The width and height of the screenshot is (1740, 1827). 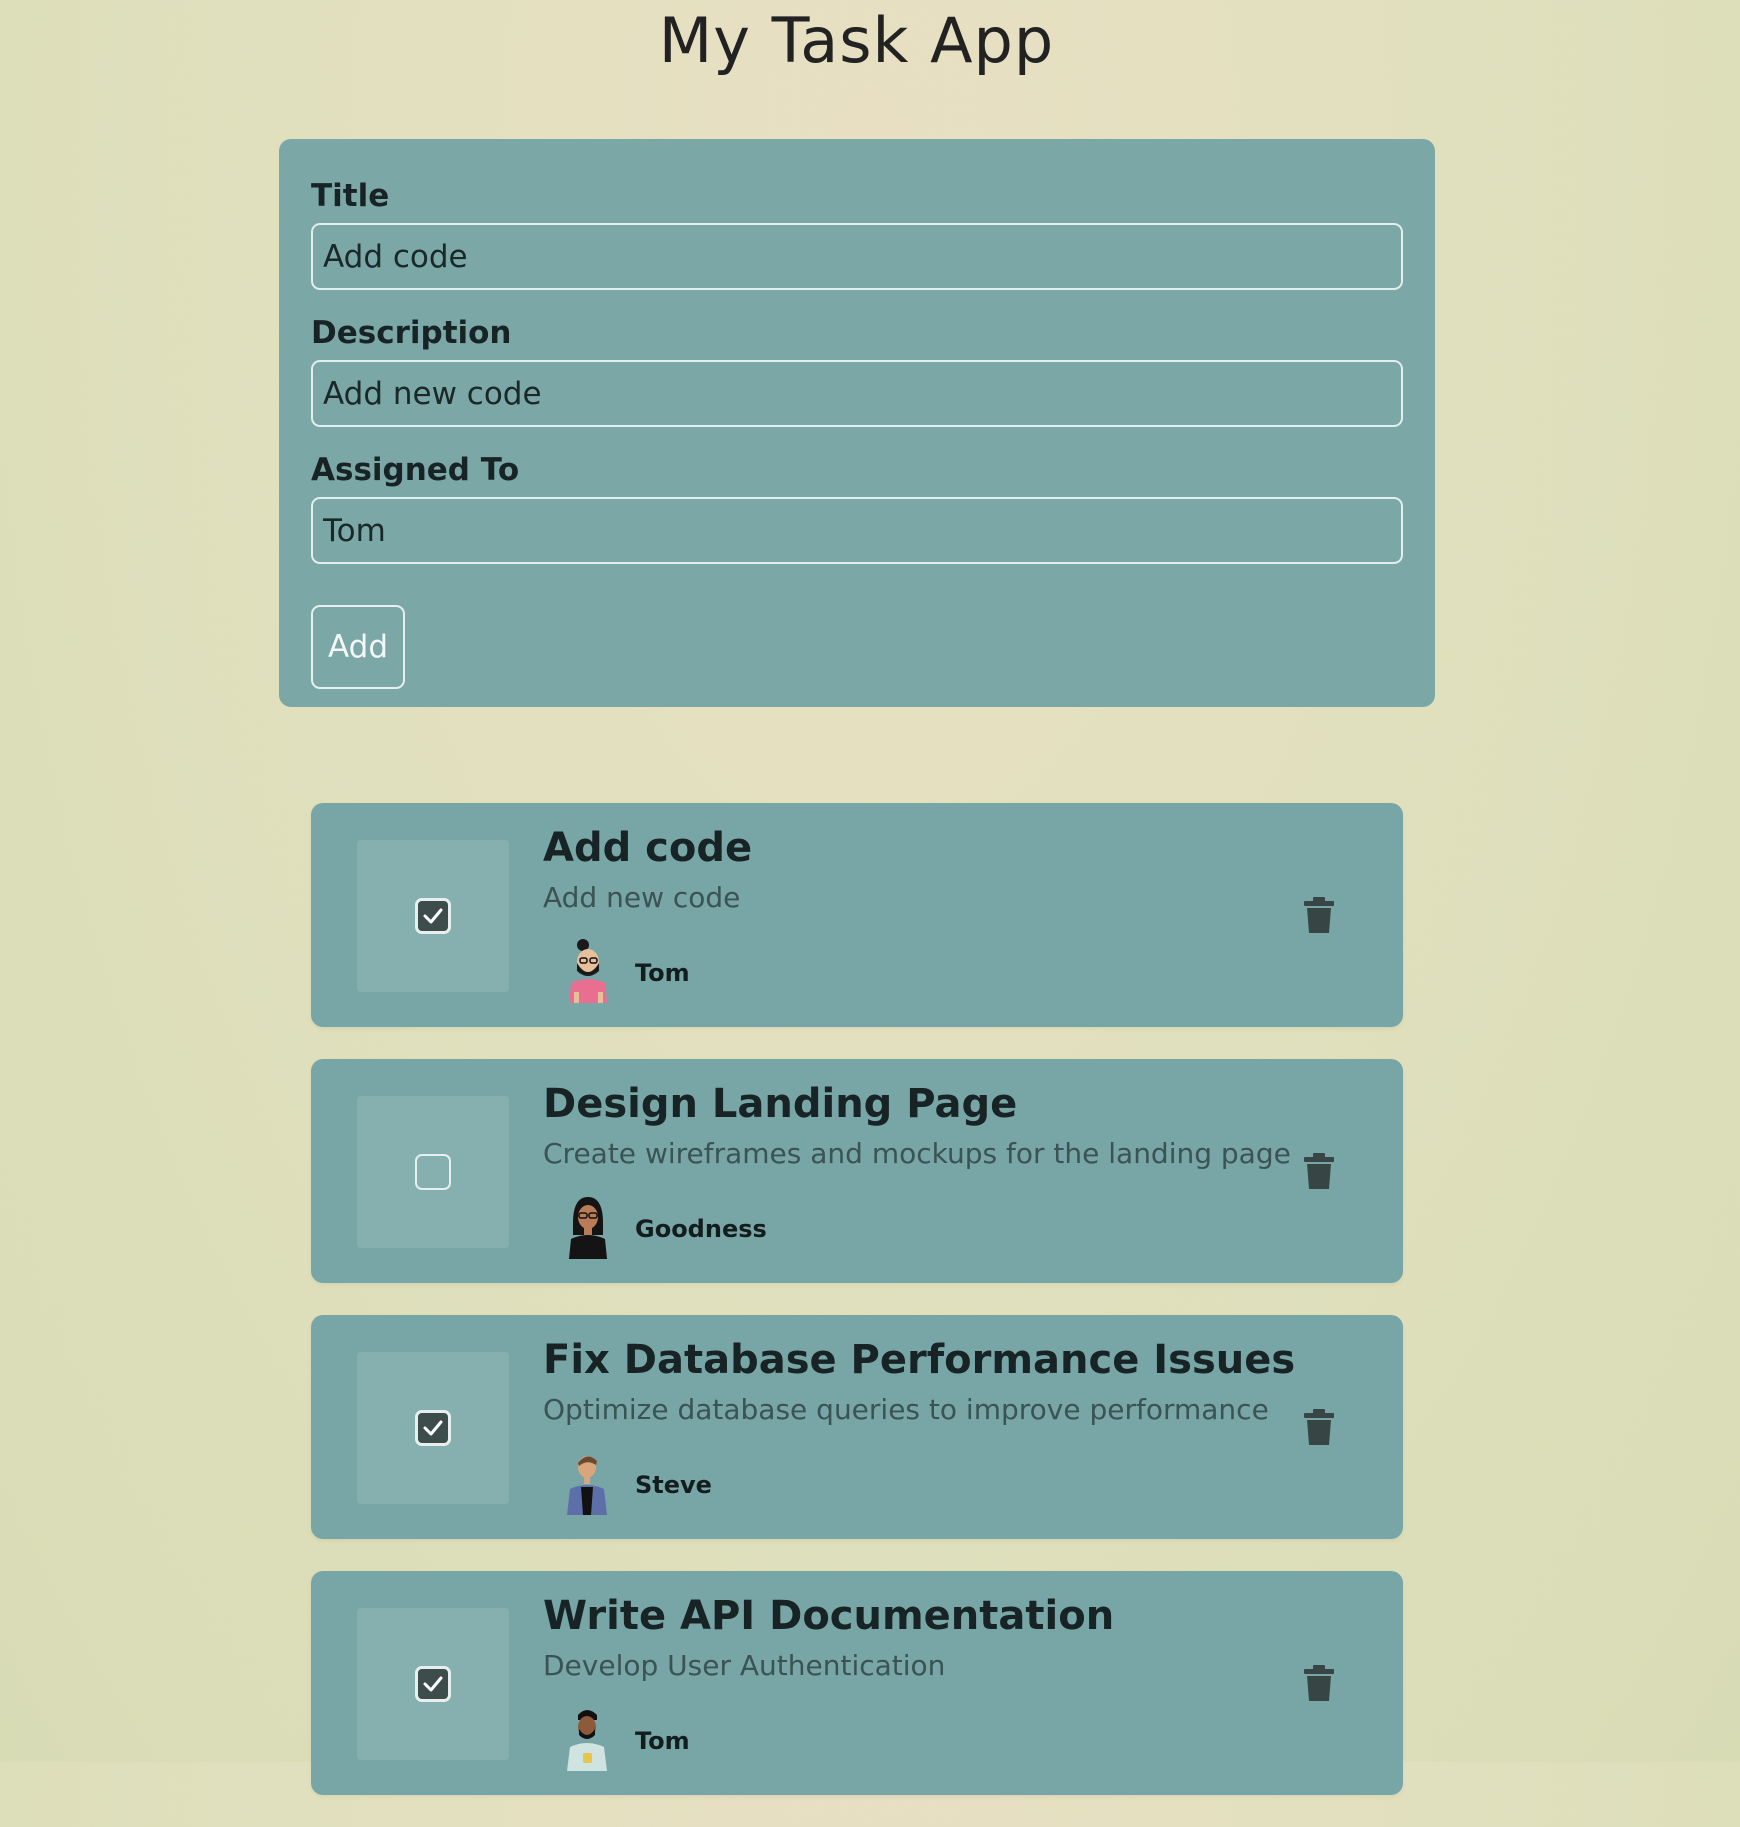 I want to click on task-title: Write API Documentation, so click(x=829, y=1616).